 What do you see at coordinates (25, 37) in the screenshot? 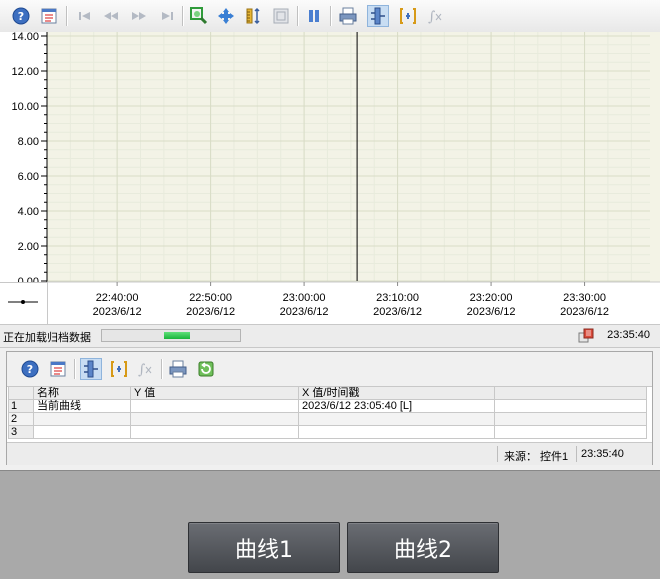
I see `y-tick-label: 14.00` at bounding box center [25, 37].